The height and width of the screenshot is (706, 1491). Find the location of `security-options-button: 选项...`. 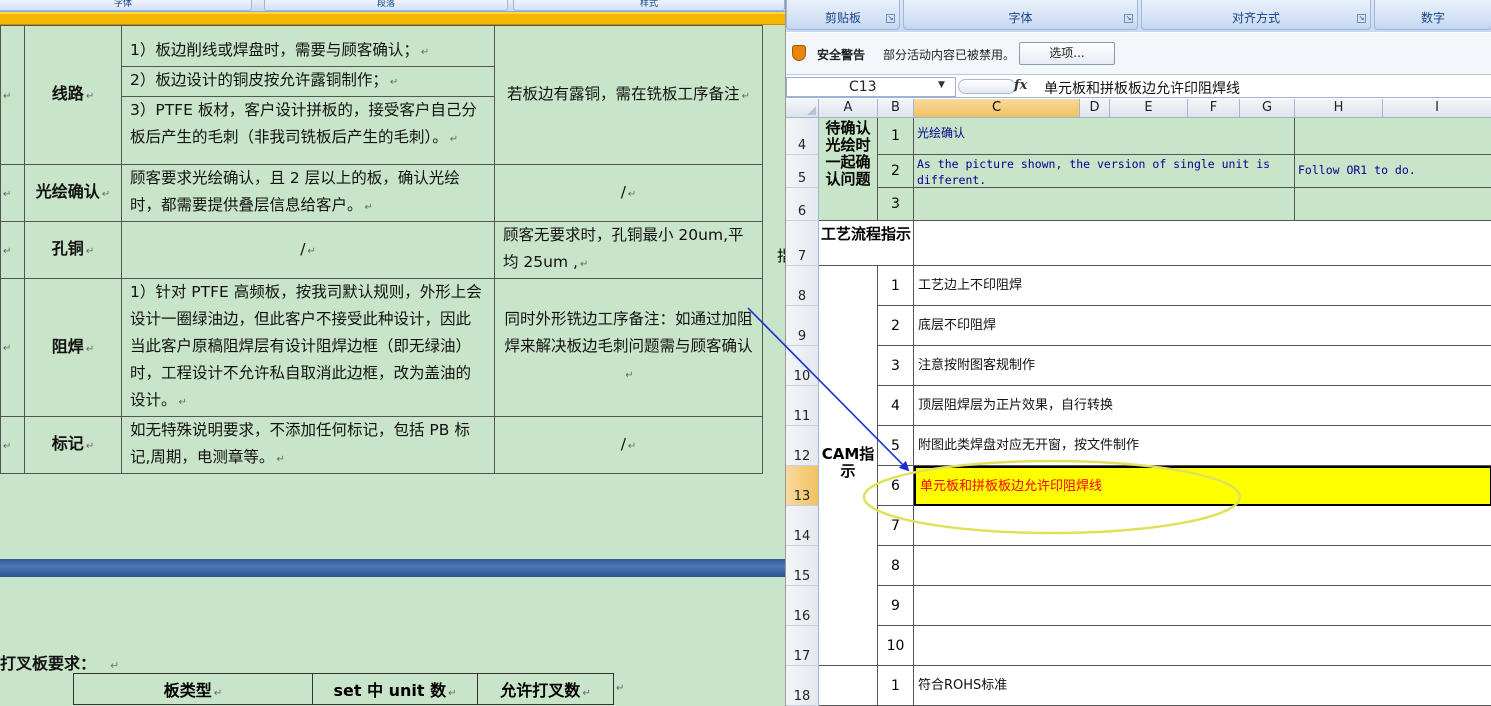

security-options-button: 选项... is located at coordinates (1067, 53).